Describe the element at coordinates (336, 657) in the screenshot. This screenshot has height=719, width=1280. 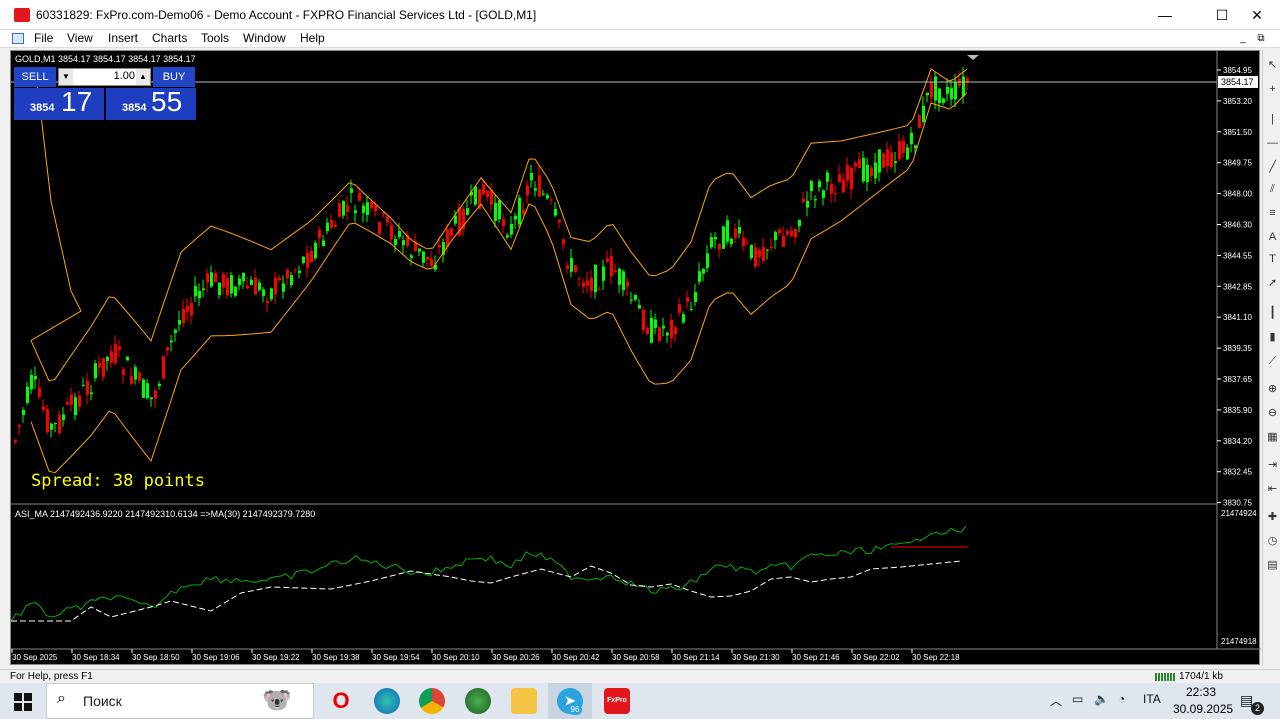
I see `time-tick-label: 30 Sep 19:38` at that location.